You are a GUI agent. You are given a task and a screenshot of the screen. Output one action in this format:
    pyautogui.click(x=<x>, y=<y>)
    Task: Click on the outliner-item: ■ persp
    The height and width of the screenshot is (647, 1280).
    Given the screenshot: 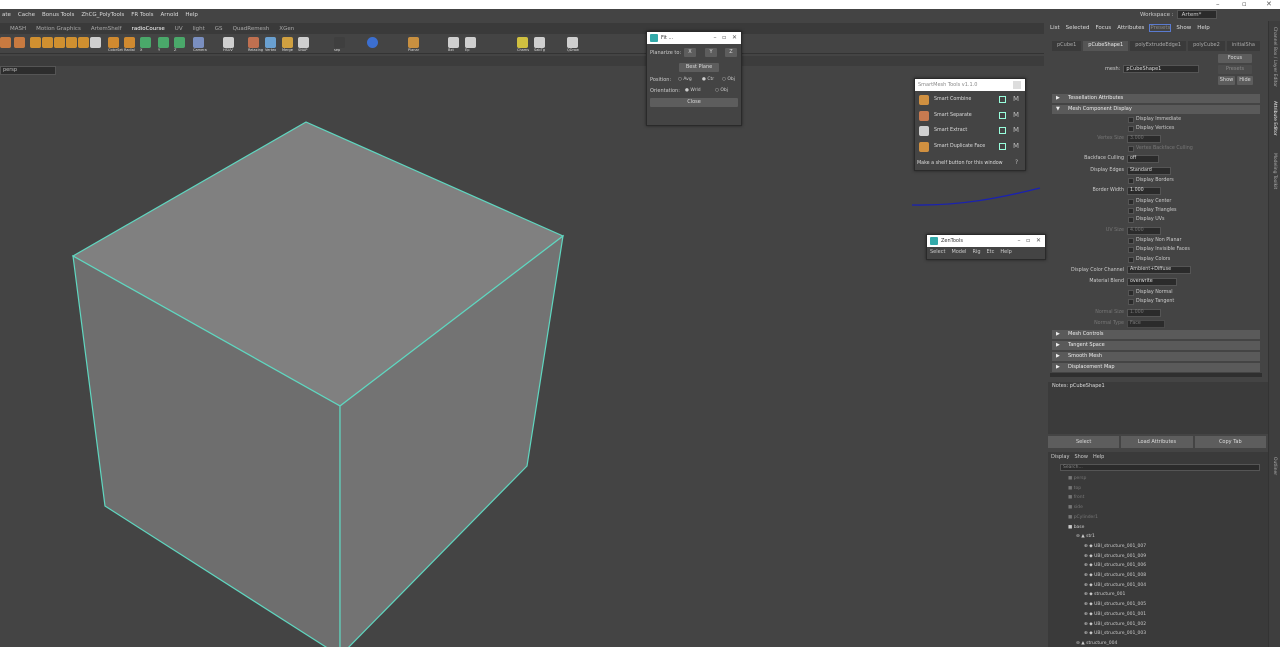 What is the action you would take?
    pyautogui.click(x=1077, y=478)
    